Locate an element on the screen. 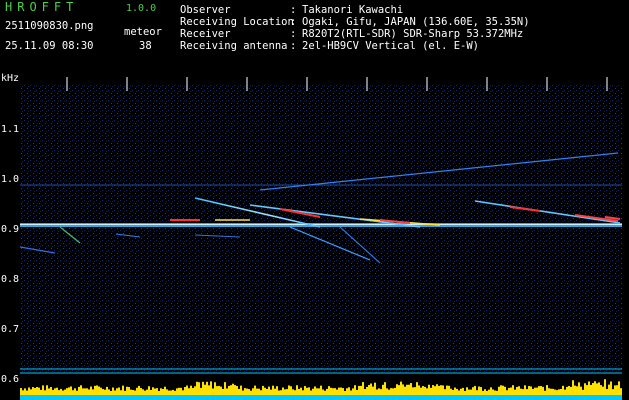  meteor-label: meteor is located at coordinates (143, 32).